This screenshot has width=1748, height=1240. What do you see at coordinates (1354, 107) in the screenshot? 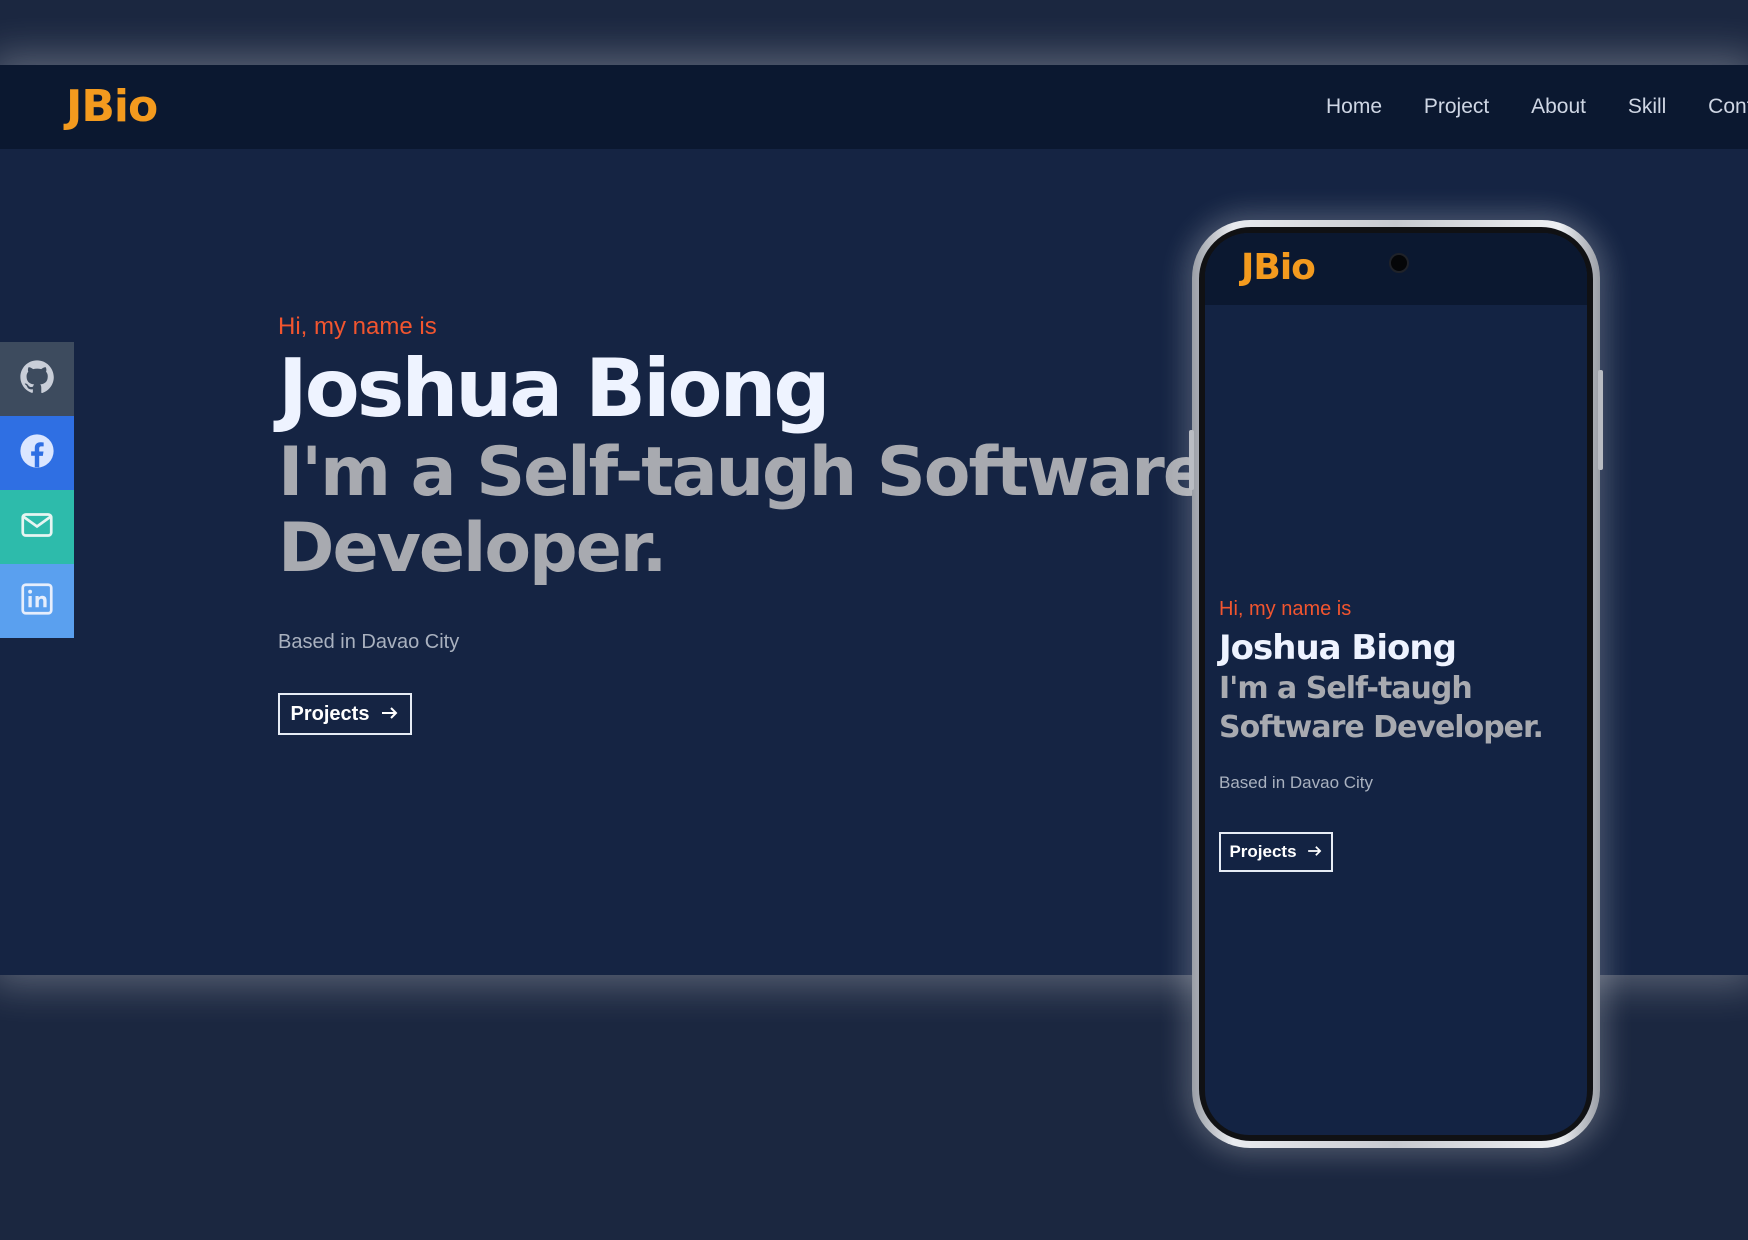
I see `nav-item-home: Home` at bounding box center [1354, 107].